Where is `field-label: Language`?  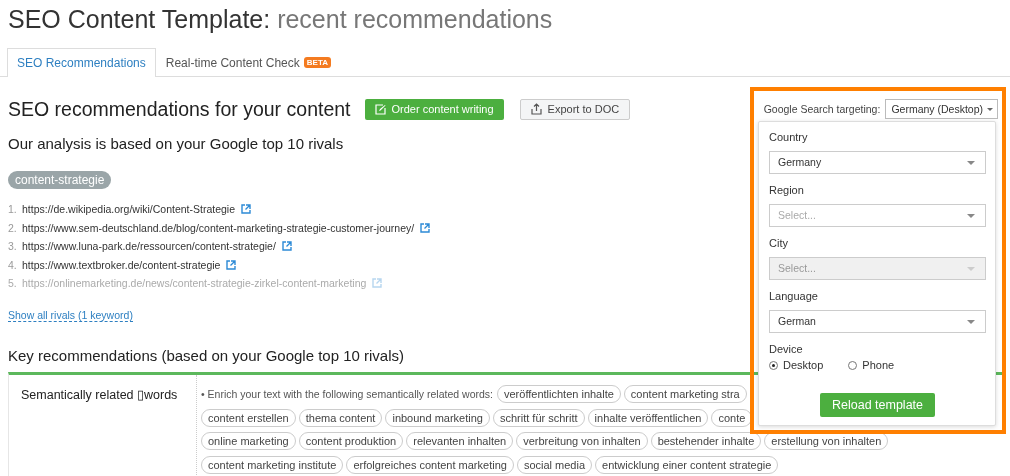
field-label: Language is located at coordinates (794, 296).